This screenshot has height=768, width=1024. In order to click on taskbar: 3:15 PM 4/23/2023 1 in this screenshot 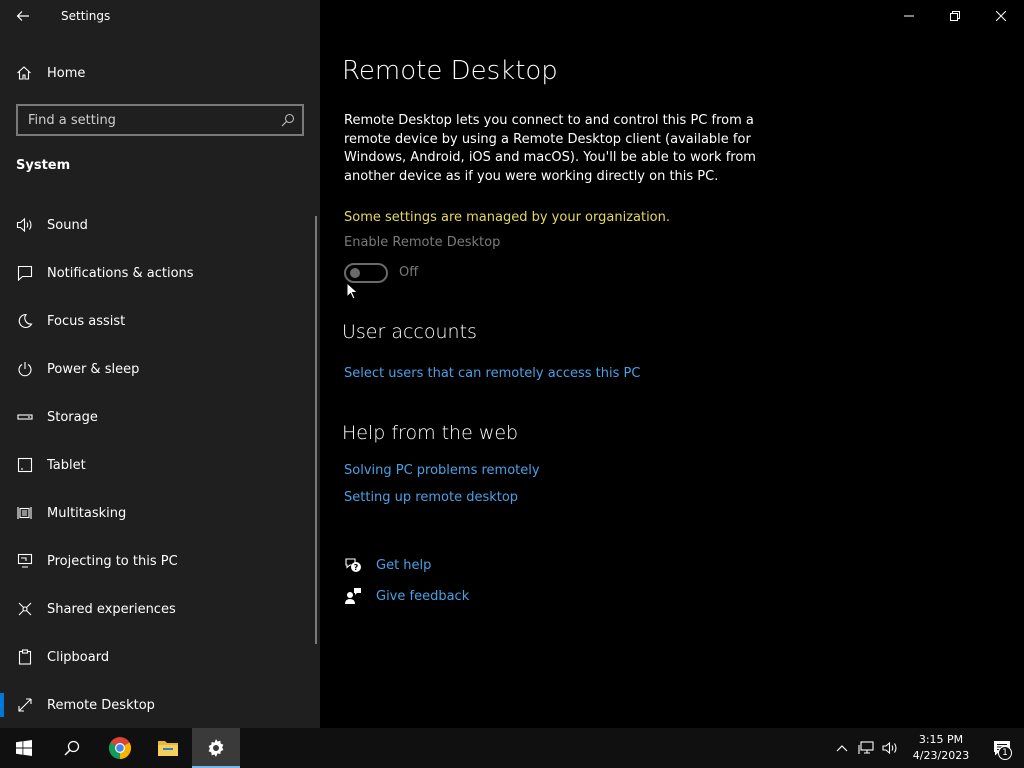, I will do `click(512, 748)`.